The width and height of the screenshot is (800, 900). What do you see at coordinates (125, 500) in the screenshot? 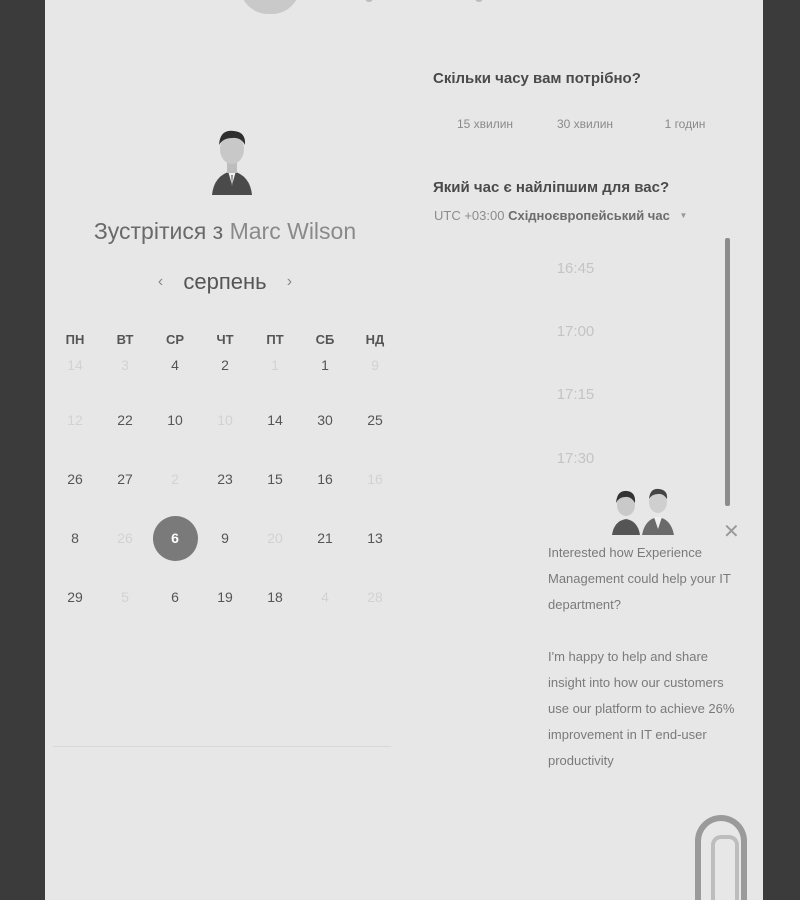
I see `calendar-day: 27` at bounding box center [125, 500].